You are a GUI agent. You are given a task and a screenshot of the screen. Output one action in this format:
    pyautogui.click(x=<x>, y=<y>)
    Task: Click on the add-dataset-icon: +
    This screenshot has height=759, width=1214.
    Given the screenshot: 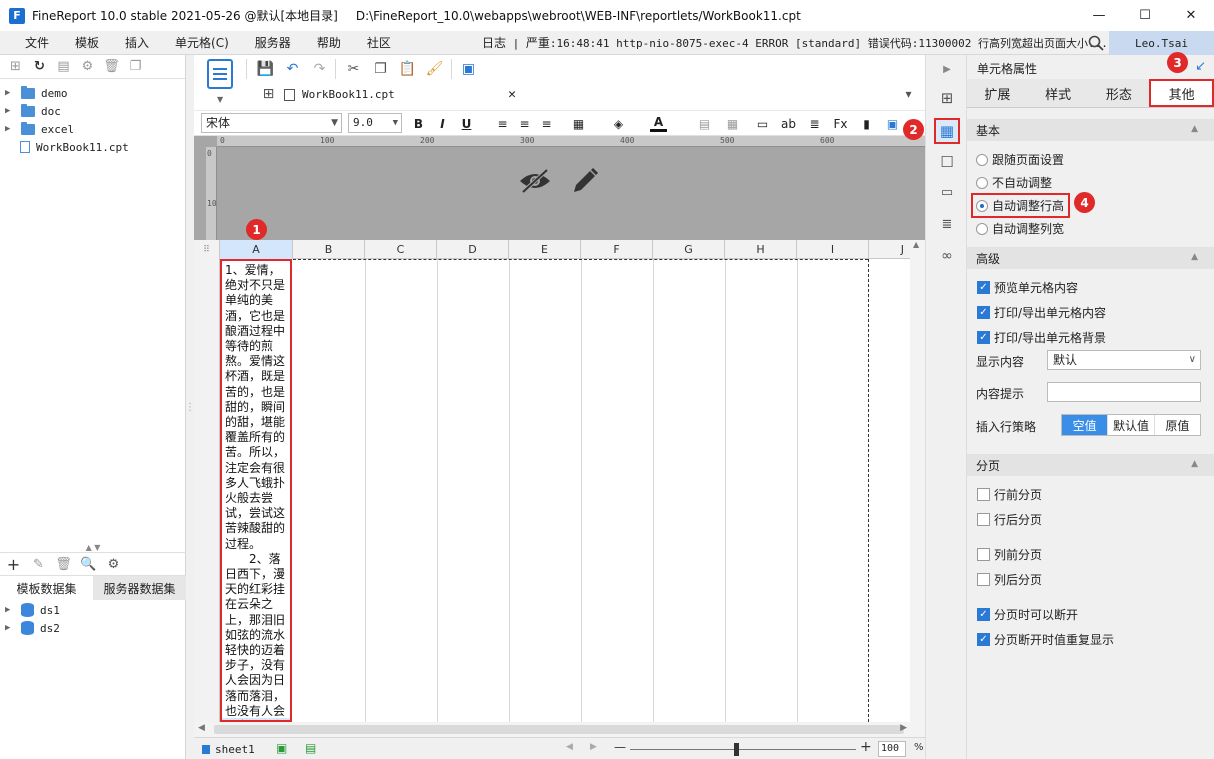 What is the action you would take?
    pyautogui.click(x=13, y=564)
    